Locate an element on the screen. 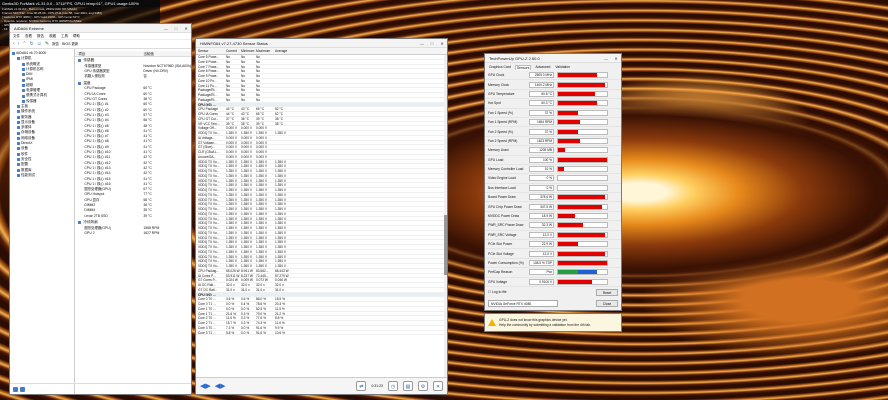  sensor-label: GPU Load is located at coordinates (508, 160).